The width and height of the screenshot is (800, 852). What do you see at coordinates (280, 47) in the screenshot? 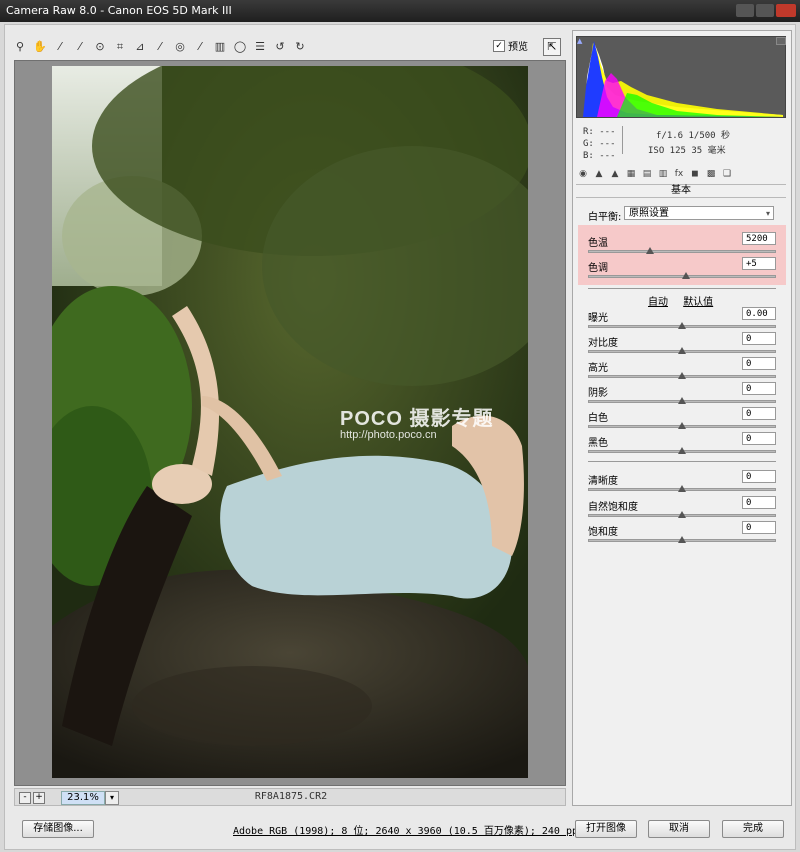
I see `rotate-left-icon: ↺` at bounding box center [280, 47].